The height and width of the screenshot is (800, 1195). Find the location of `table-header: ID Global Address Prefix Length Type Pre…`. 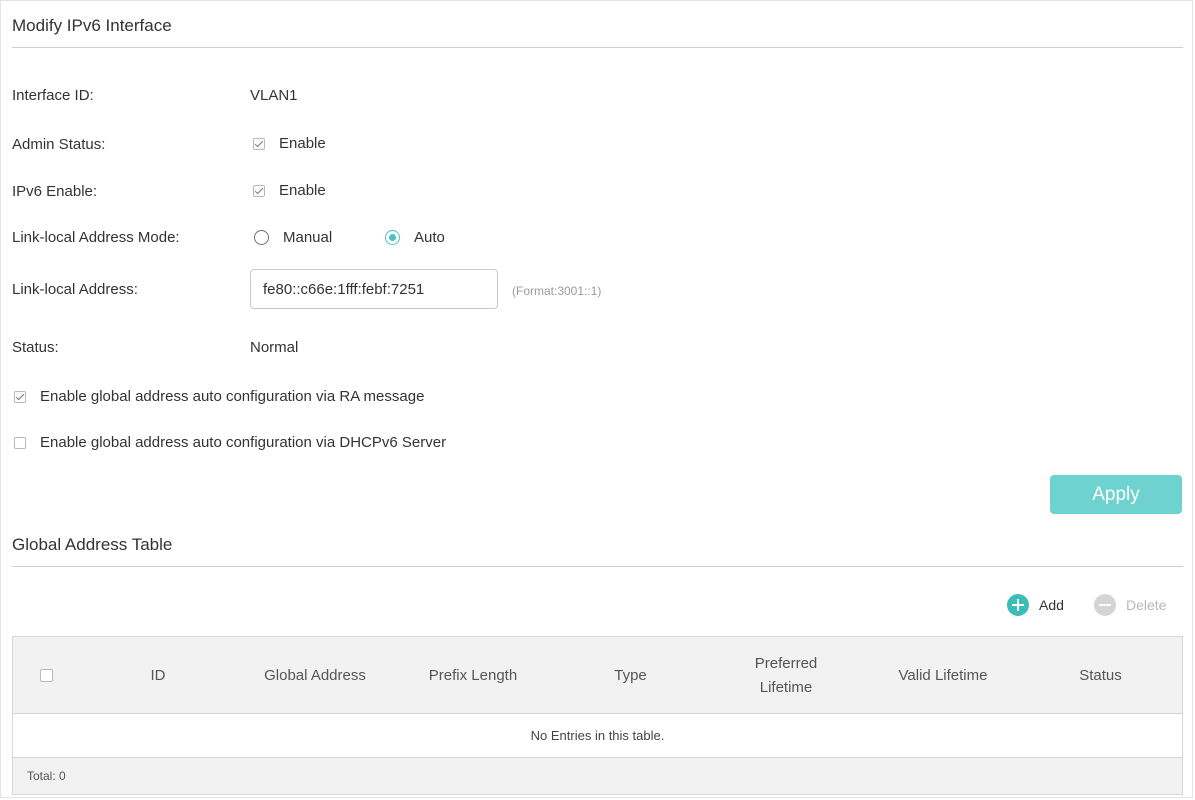

table-header: ID Global Address Prefix Length Type Pre… is located at coordinates (597, 675).